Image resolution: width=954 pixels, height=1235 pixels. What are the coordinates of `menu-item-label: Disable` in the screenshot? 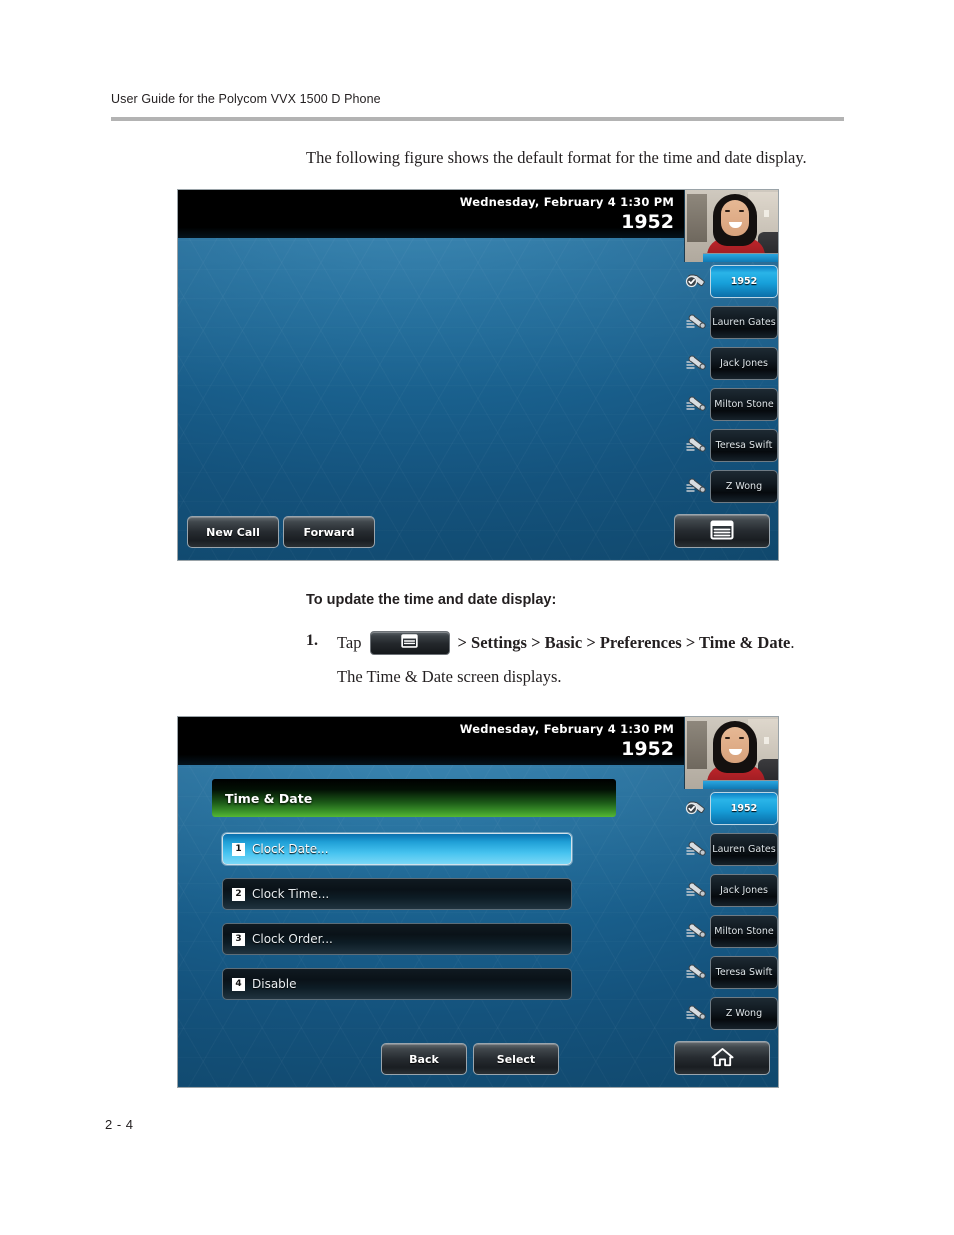 It's located at (274, 984).